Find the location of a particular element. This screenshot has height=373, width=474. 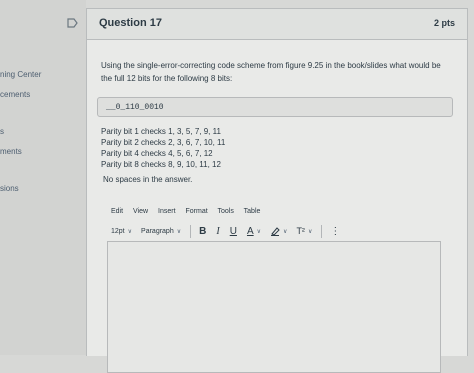

nav-item-assignments: s is located at coordinates (2, 131).